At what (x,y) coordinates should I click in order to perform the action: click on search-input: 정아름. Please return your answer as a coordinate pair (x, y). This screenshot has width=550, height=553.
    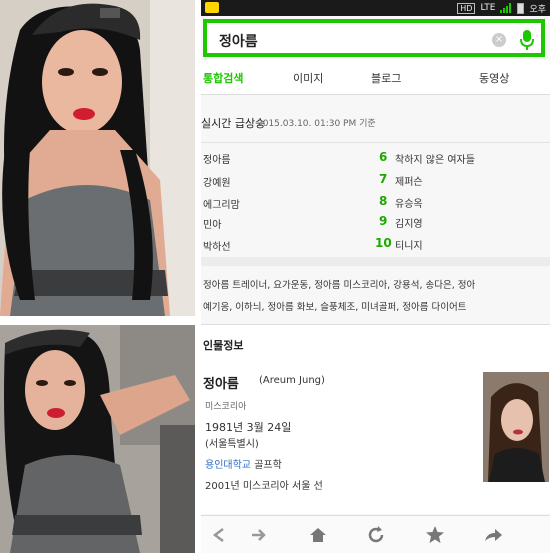
    Looking at the image, I should click on (238, 41).